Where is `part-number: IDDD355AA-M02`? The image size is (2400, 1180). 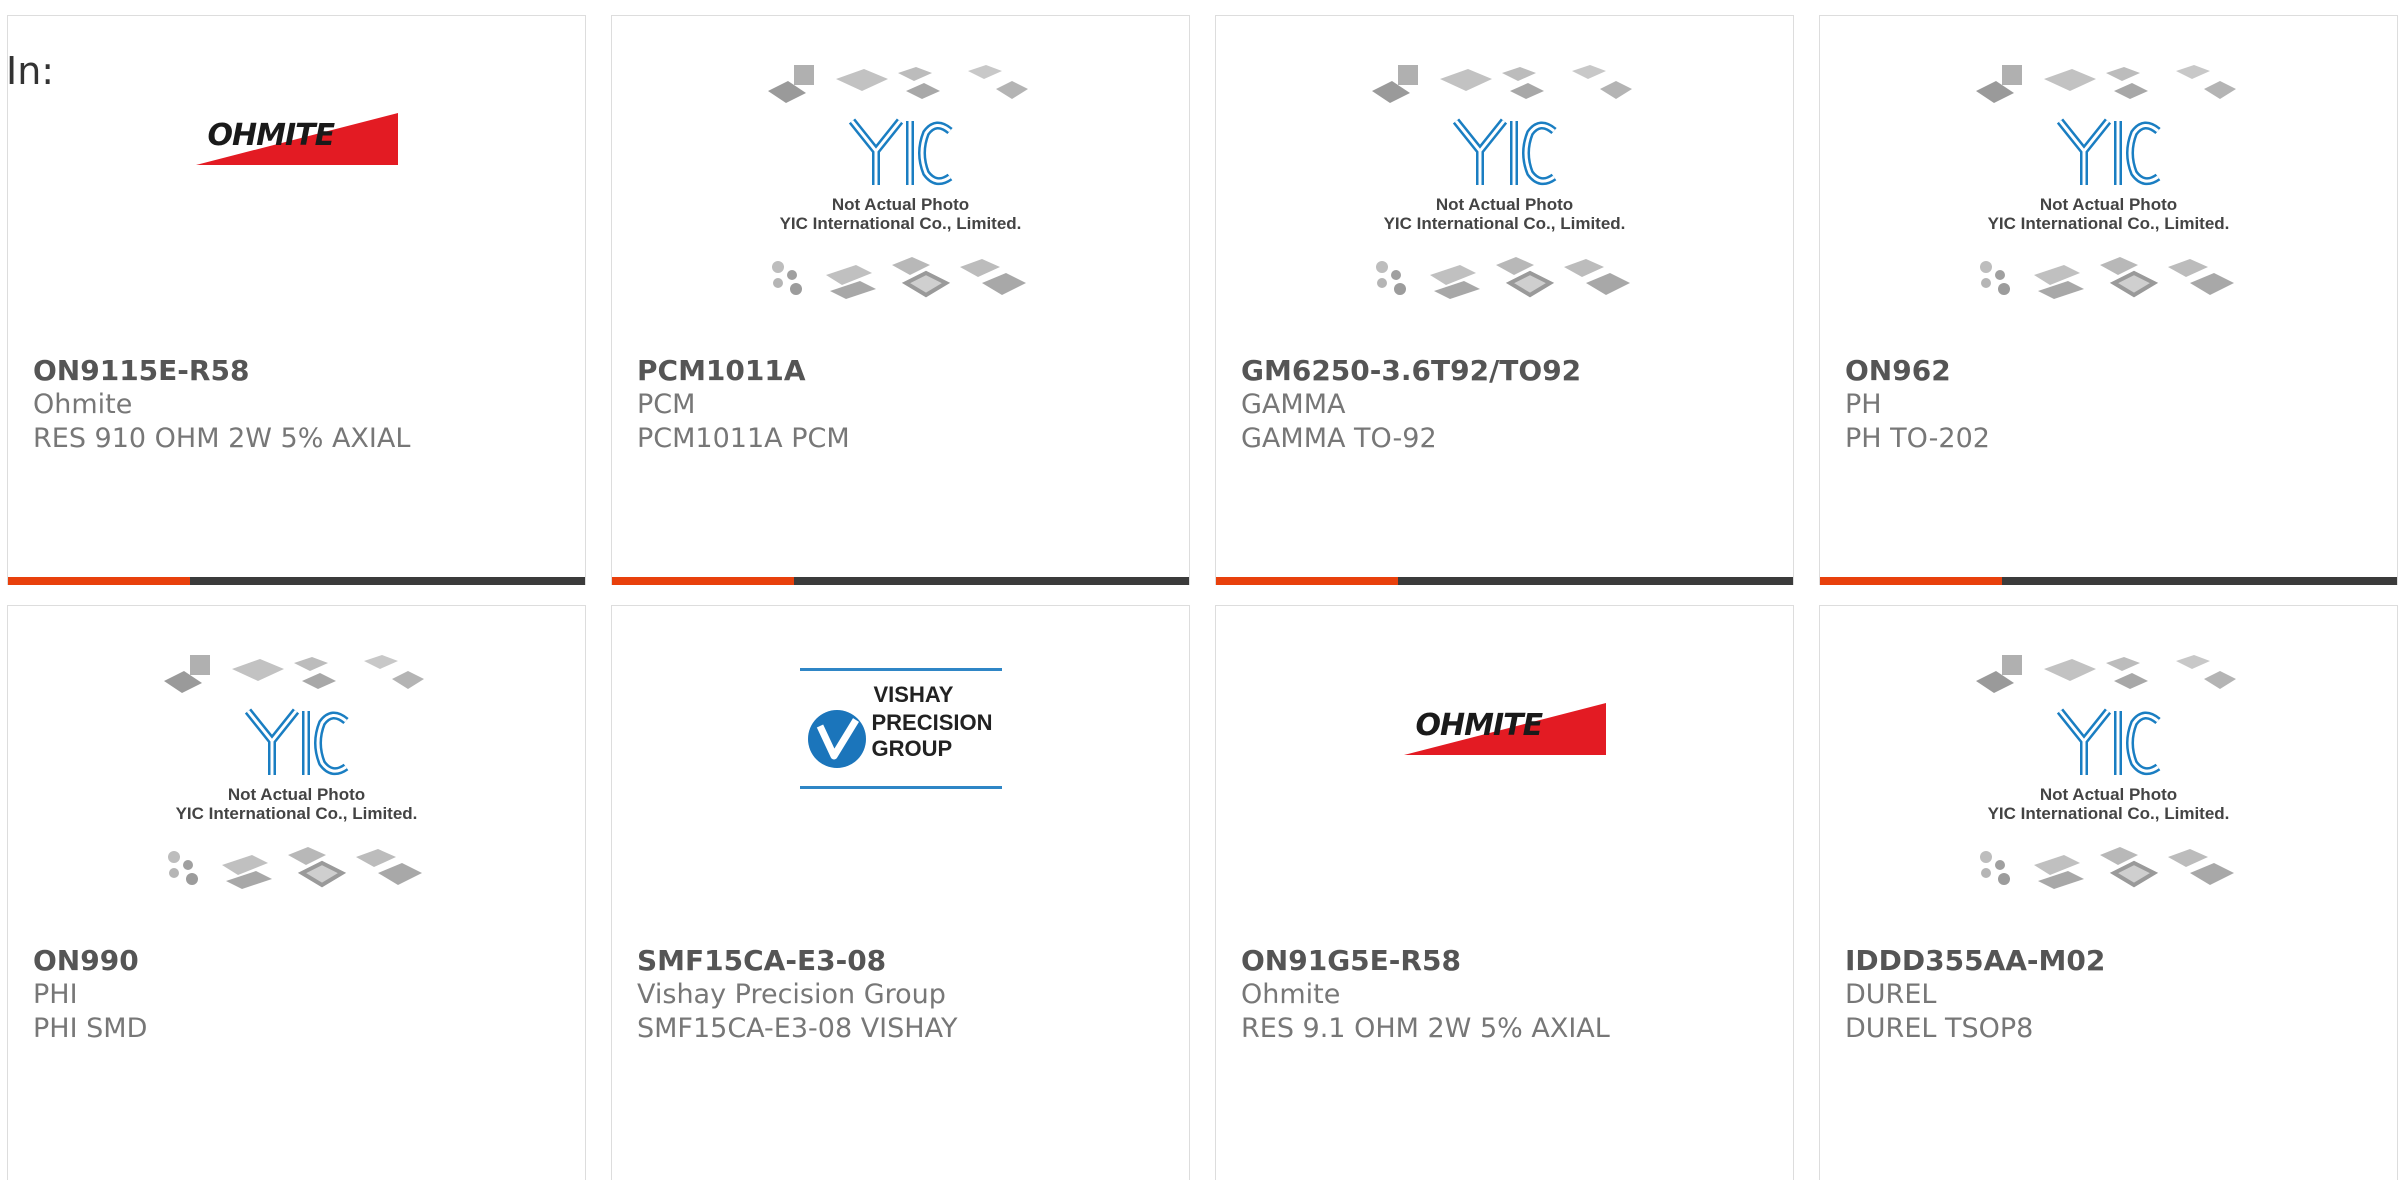 part-number: IDDD355AA-M02 is located at coordinates (2111, 961).